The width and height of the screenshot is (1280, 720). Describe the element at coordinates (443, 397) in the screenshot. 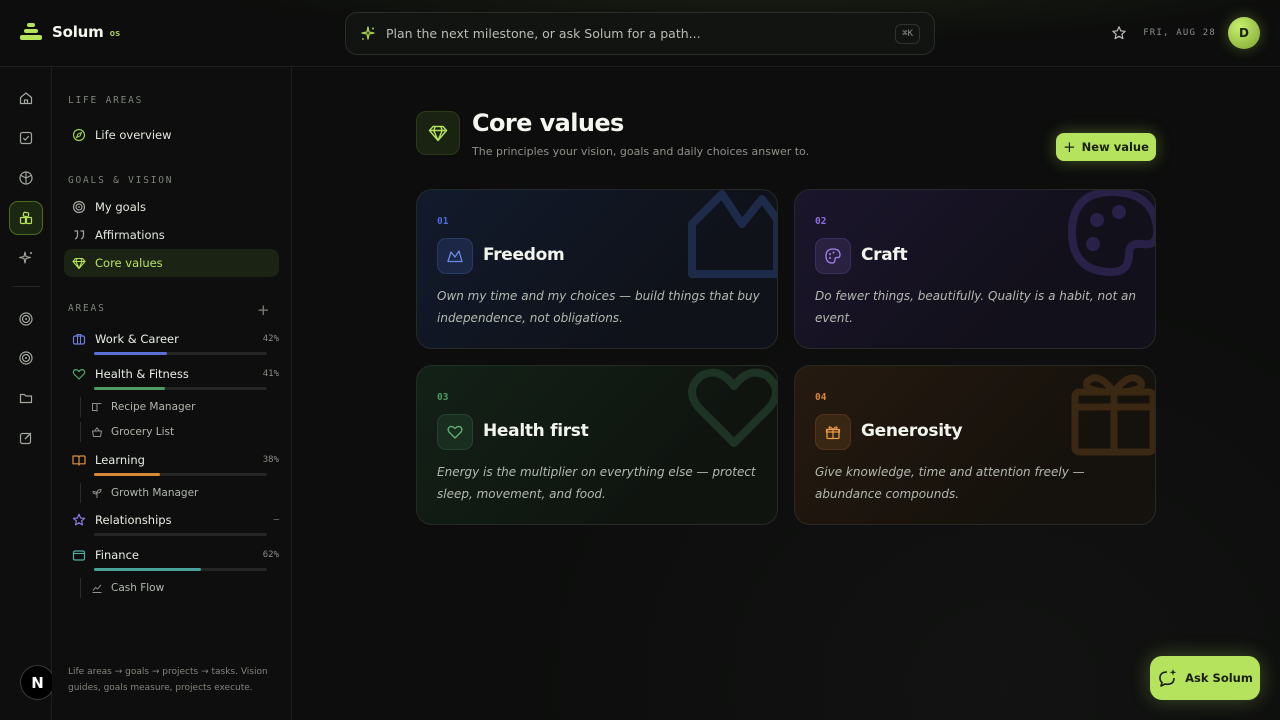

I see `card-number: 03` at that location.